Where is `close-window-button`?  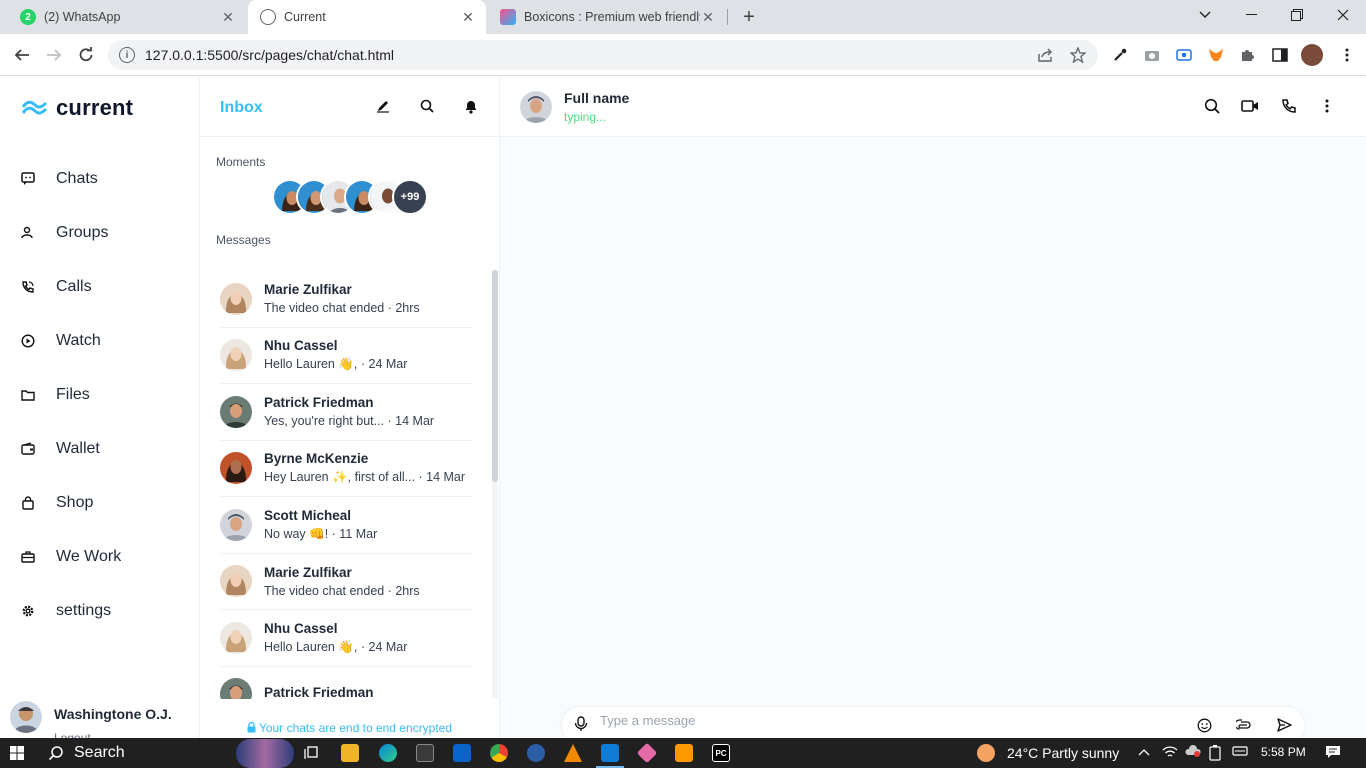
close-window-button is located at coordinates (1343, 15).